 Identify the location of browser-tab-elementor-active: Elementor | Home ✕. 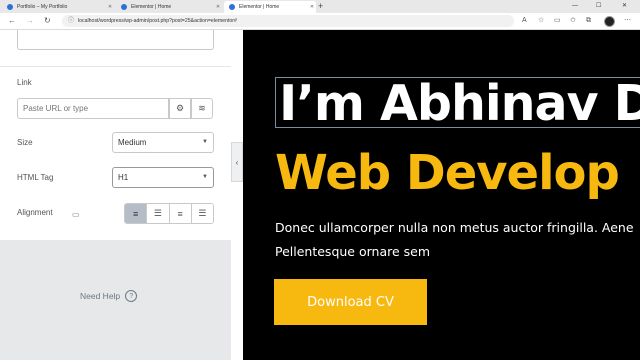
(270, 7).